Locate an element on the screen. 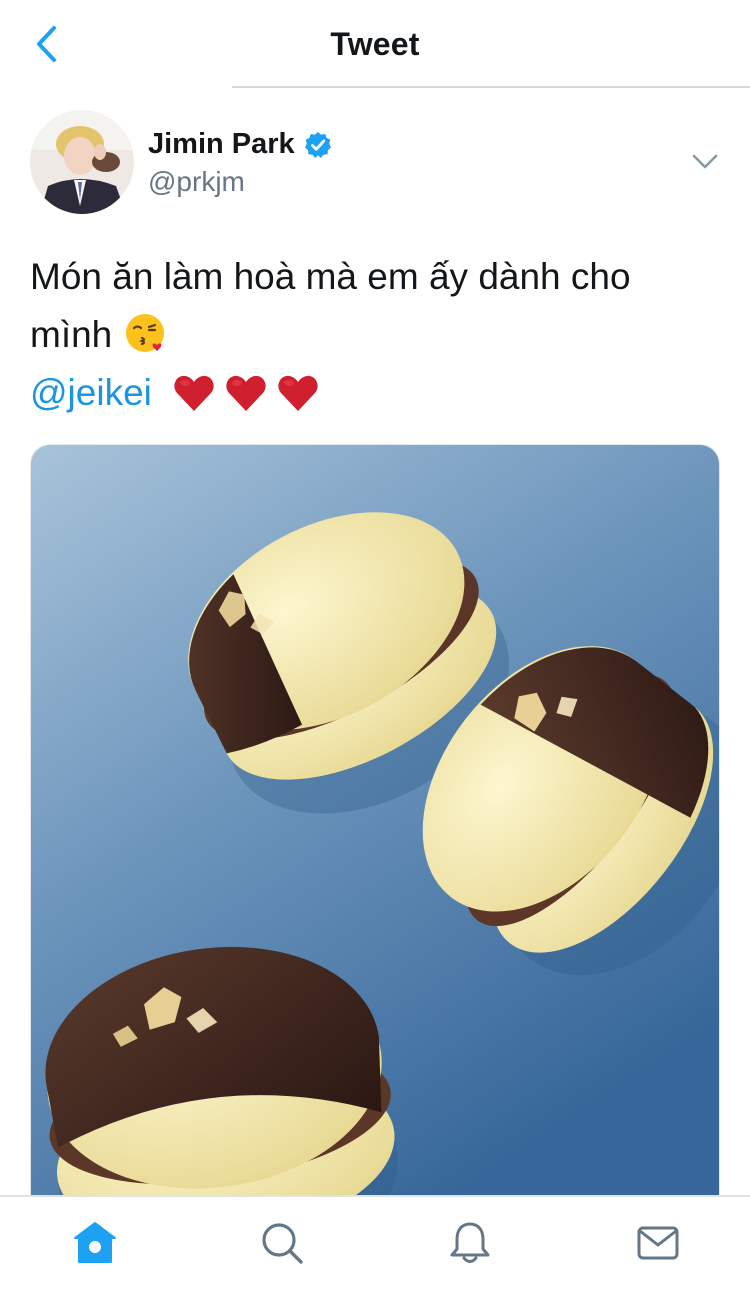 The height and width of the screenshot is (1294, 750). bell-icon is located at coordinates (470, 1242).